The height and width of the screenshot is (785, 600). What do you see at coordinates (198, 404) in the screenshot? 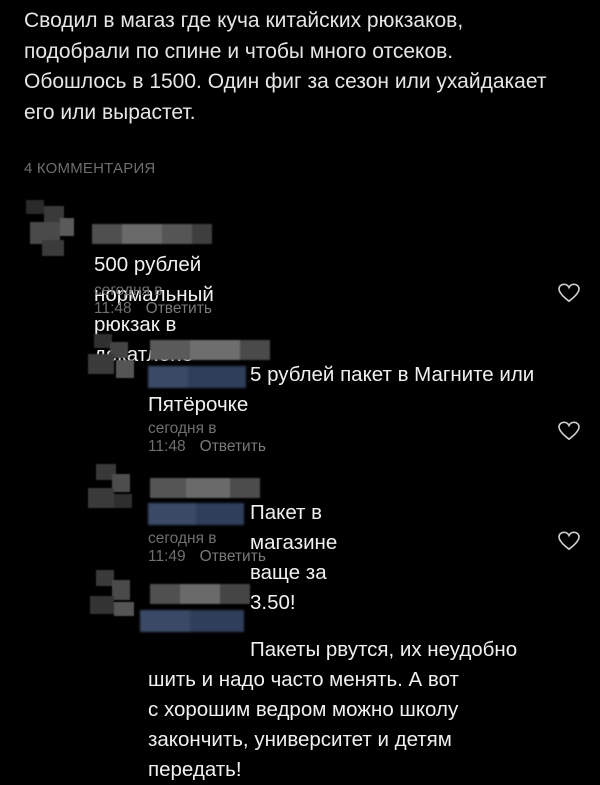
I see `comment-text-line: Пятёрочке` at bounding box center [198, 404].